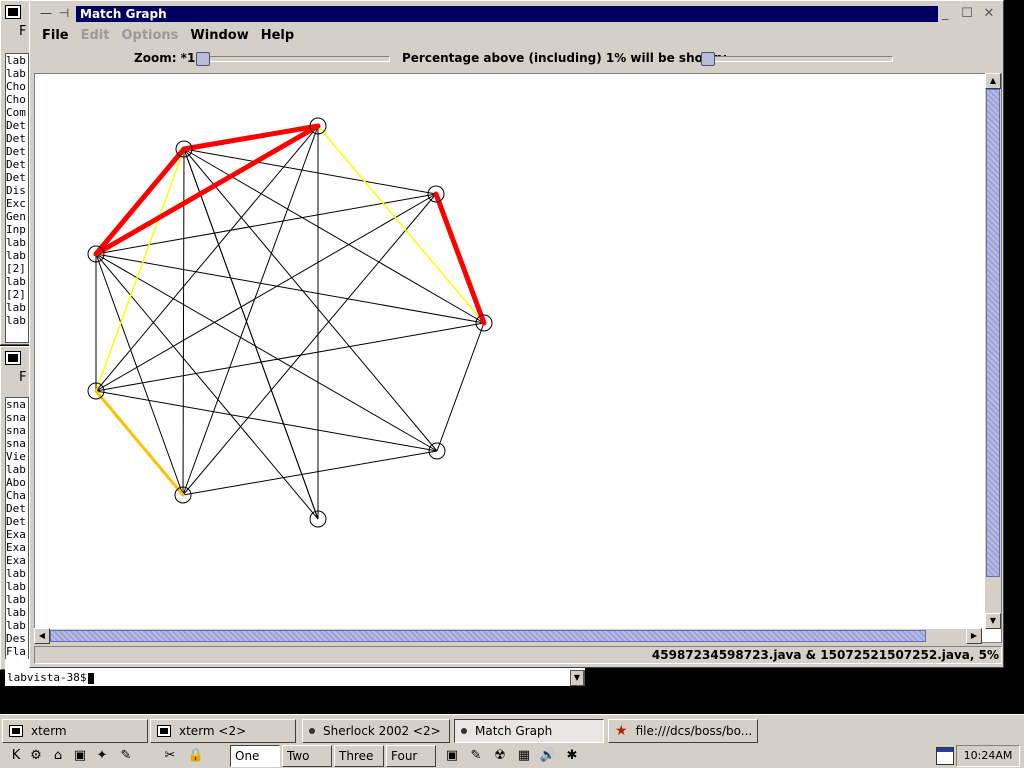  I want to click on zoom-slider-thumb, so click(203, 59).